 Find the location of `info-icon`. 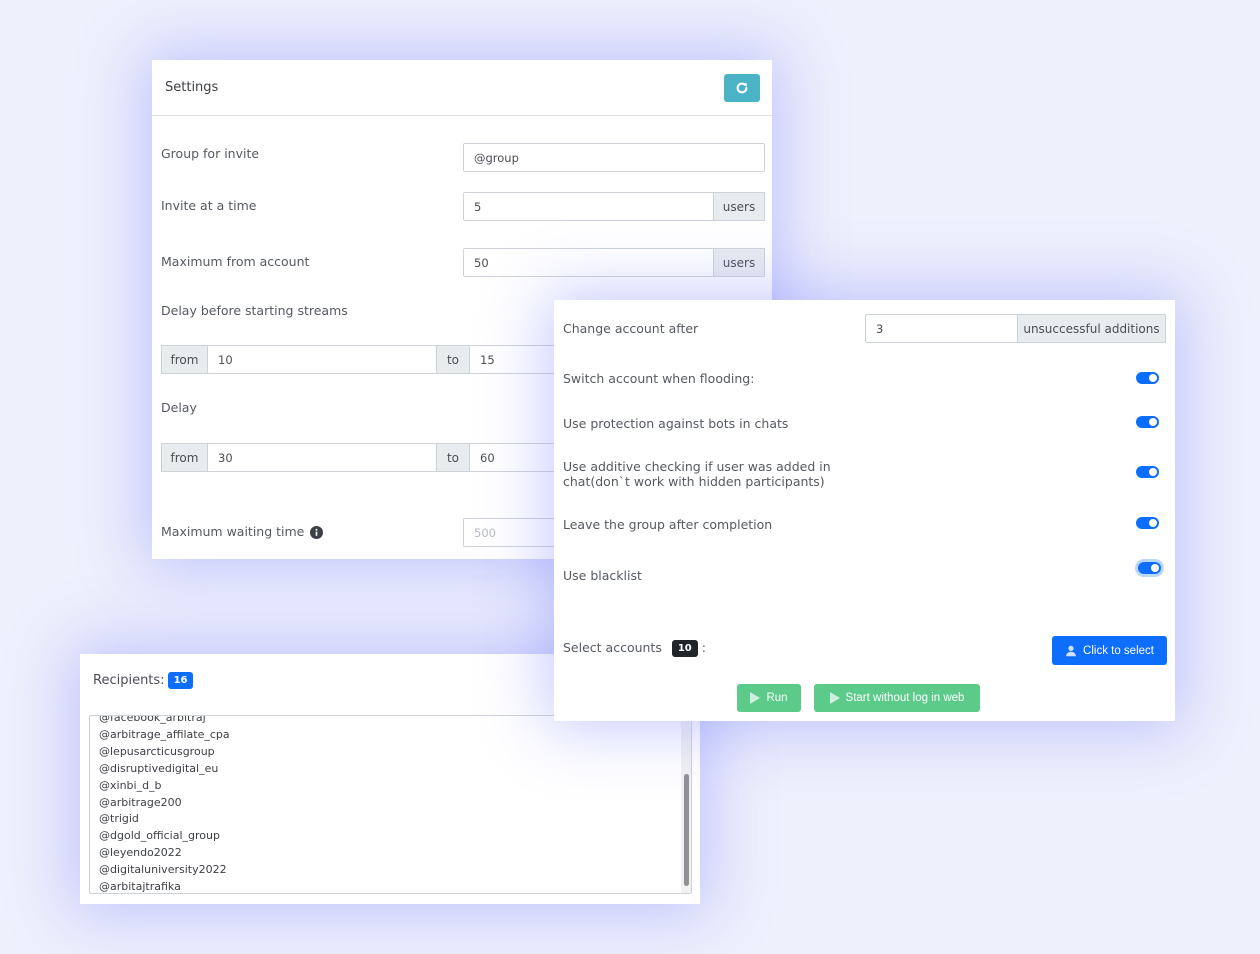

info-icon is located at coordinates (317, 532).